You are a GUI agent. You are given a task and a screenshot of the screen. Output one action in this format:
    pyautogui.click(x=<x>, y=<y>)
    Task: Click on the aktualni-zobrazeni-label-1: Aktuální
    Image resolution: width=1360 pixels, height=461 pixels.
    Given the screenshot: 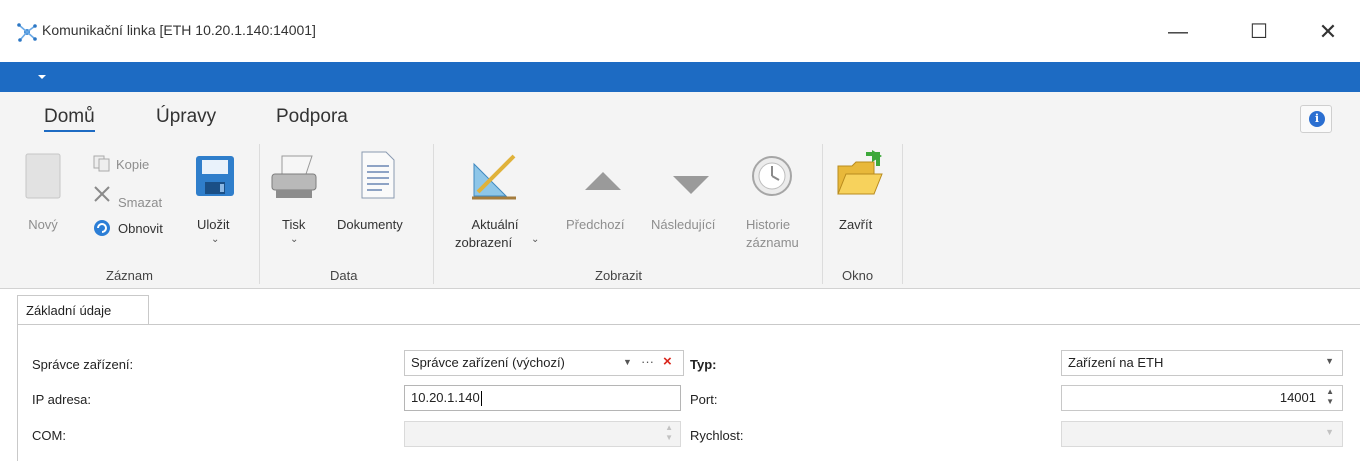 What is the action you would take?
    pyautogui.click(x=495, y=224)
    